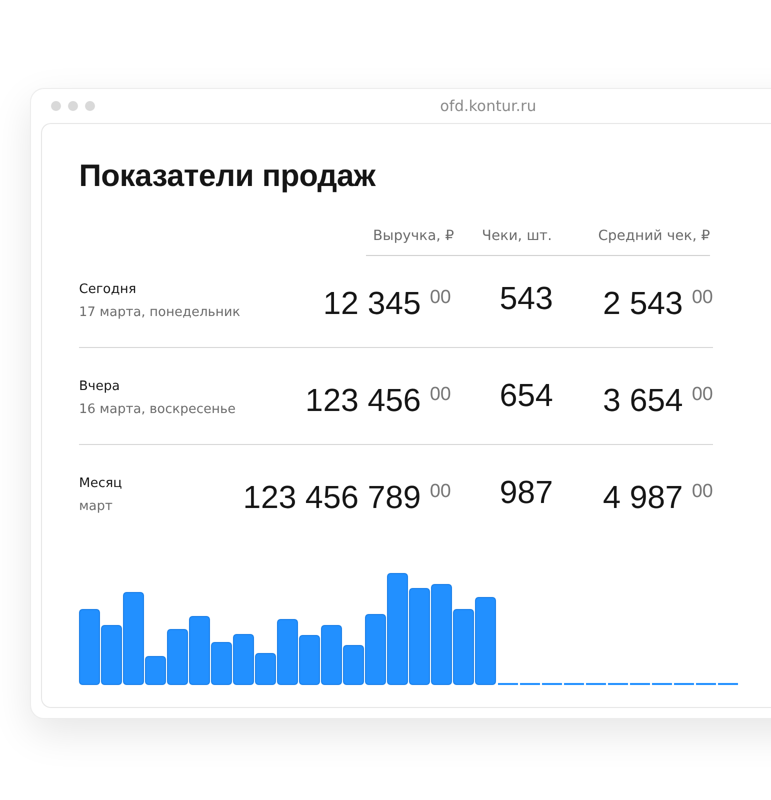  Describe the element at coordinates (228, 176) in the screenshot. I see `page-title: Показатели продаж` at that location.